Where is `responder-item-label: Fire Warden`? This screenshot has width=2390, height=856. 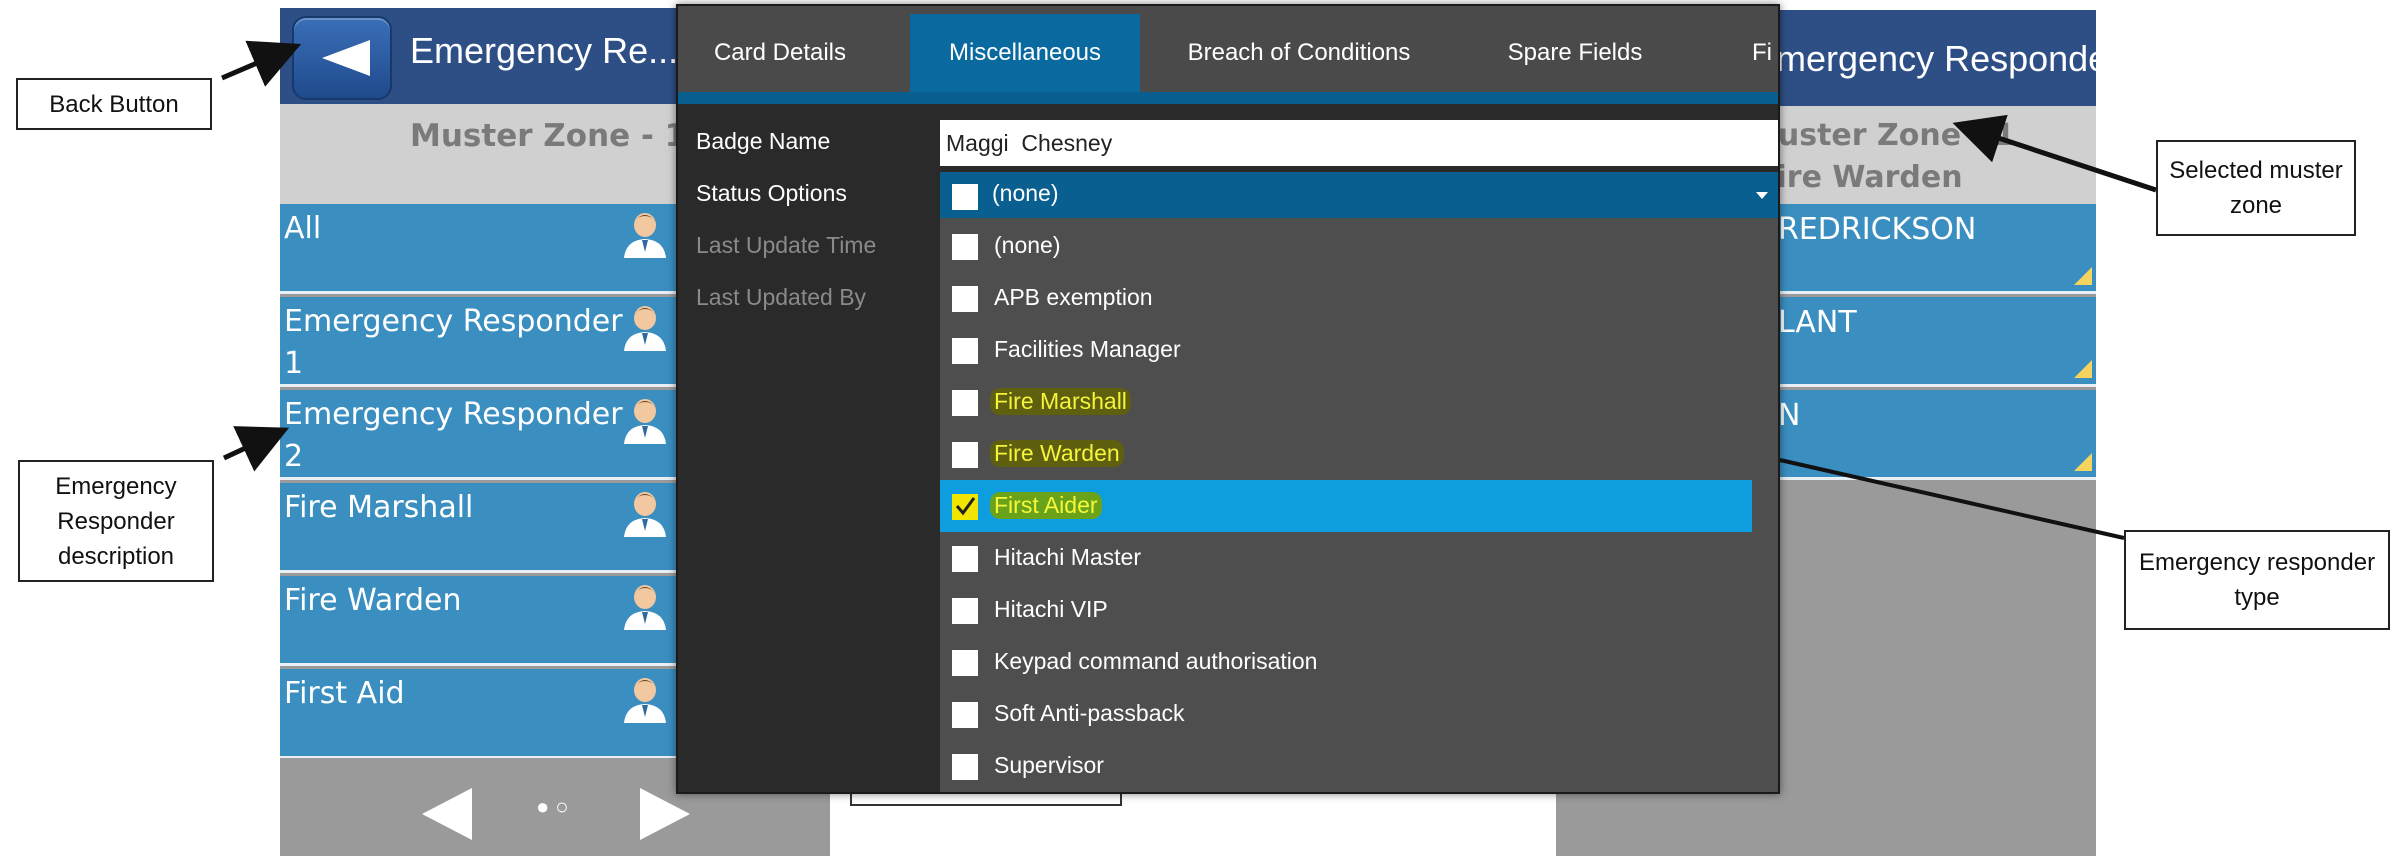
responder-item-label: Fire Warden is located at coordinates (373, 600).